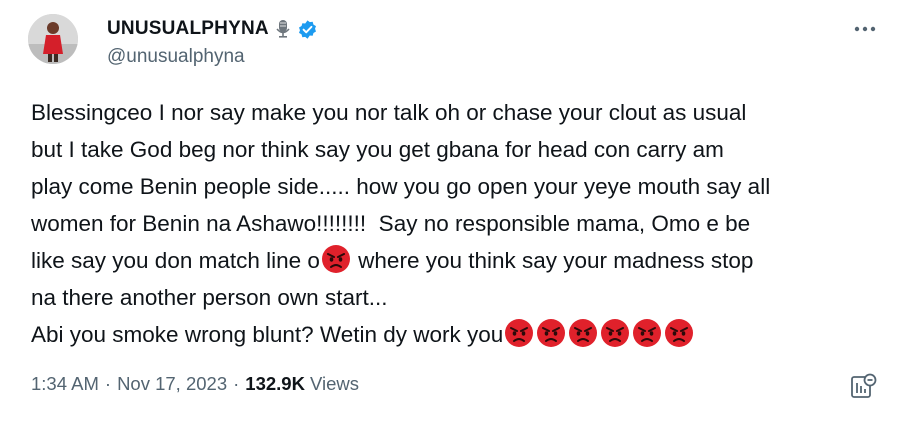 The width and height of the screenshot is (904, 427). I want to click on views-count: 132.9K, so click(275, 383).